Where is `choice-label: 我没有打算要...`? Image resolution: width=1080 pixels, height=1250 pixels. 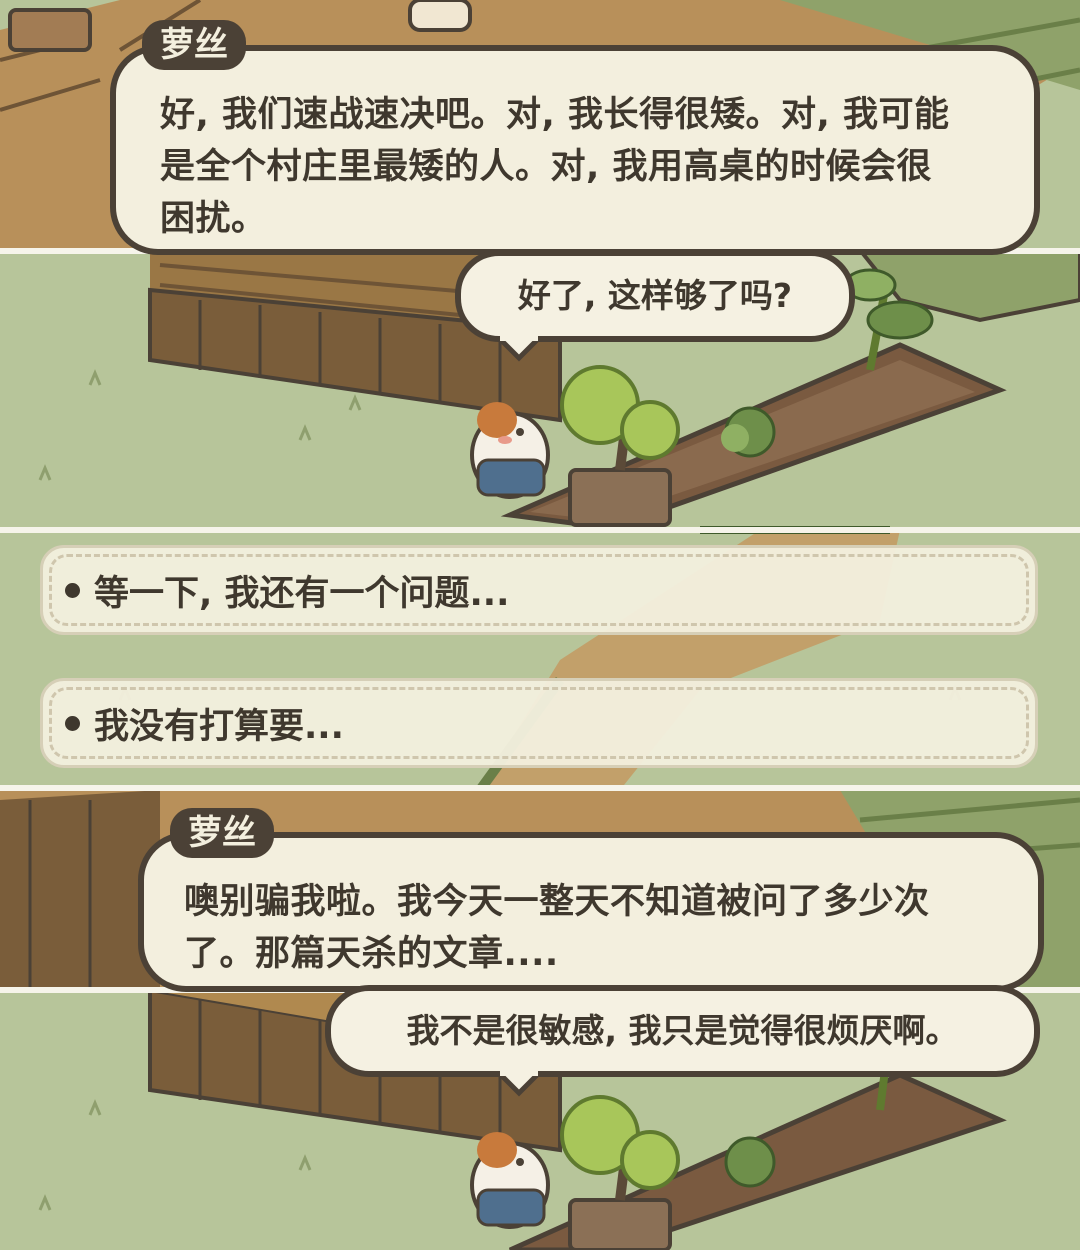
choice-label: 我没有打算要... is located at coordinates (219, 726).